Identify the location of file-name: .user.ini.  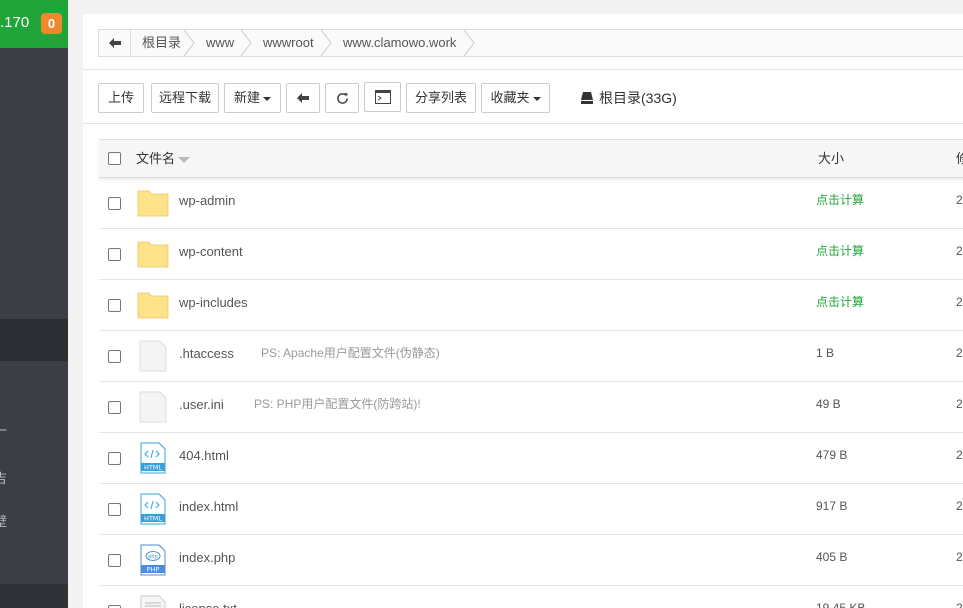
(201, 407).